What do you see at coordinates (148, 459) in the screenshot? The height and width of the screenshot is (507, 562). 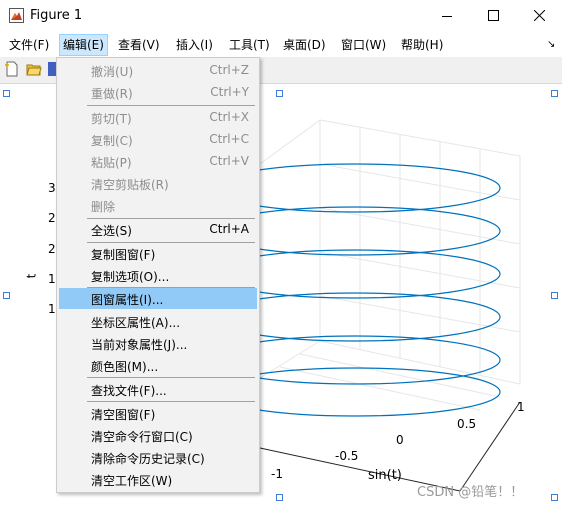 I see `menu-item-label: 清除命令历史记录(C)` at bounding box center [148, 459].